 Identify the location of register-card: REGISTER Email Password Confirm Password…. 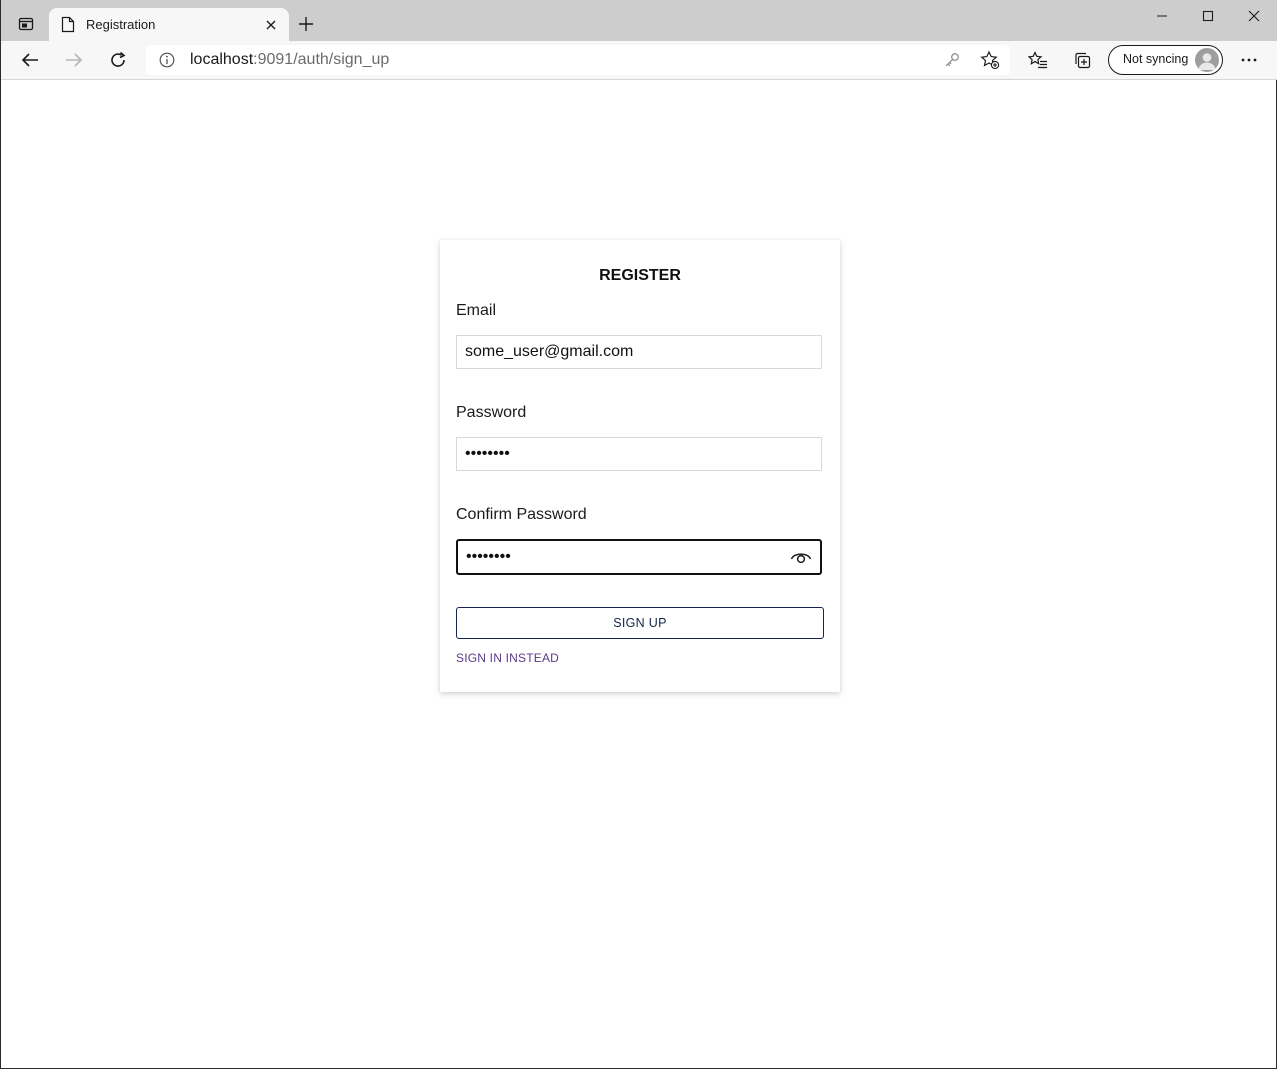
(640, 466).